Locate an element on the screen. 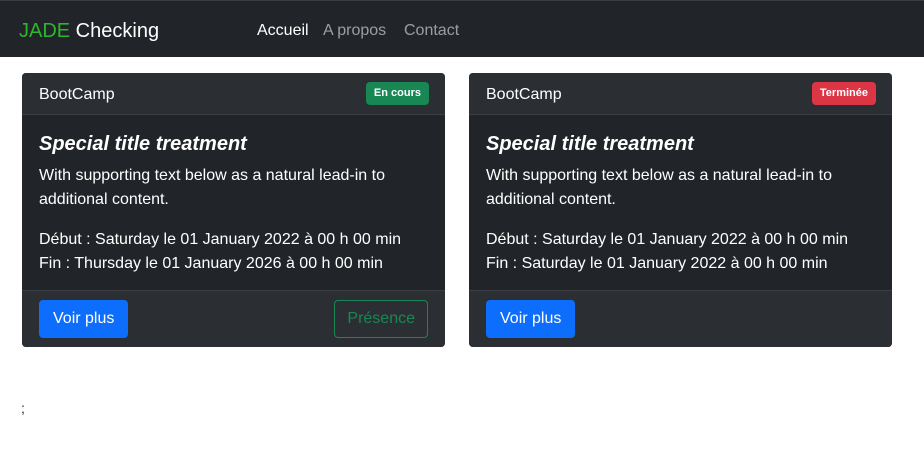  navbar: JADE Checking Accueil A propos Contact is located at coordinates (462, 28).